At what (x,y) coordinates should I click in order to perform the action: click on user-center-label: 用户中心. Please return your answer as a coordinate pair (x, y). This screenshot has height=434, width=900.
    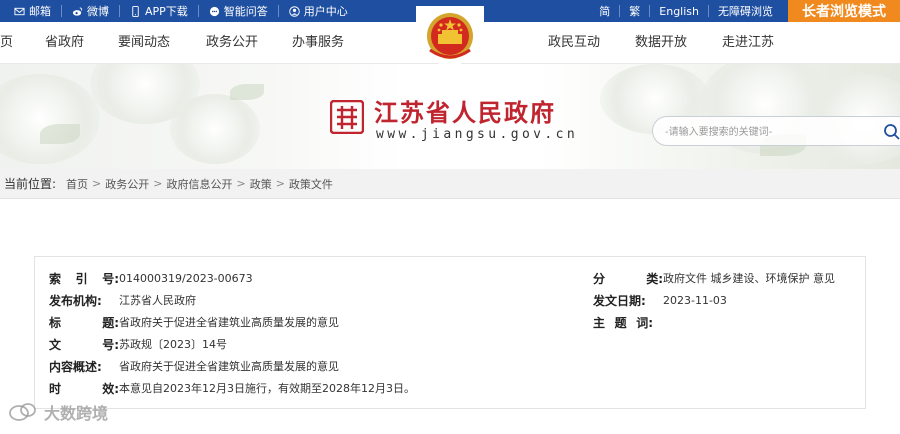
    Looking at the image, I should click on (325, 11).